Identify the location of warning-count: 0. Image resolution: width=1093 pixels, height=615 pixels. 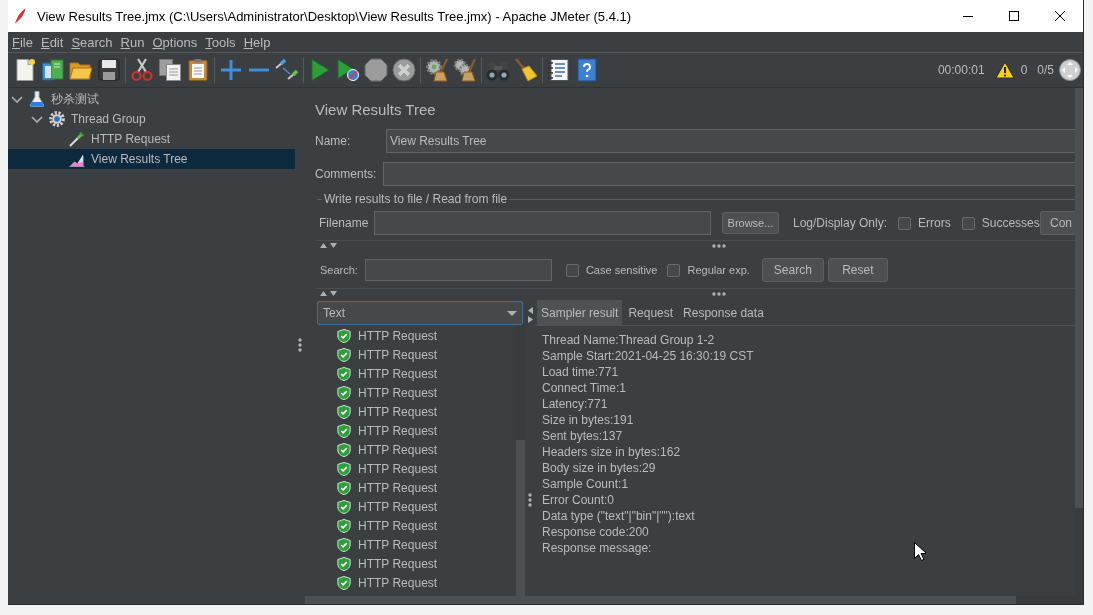
(1024, 70).